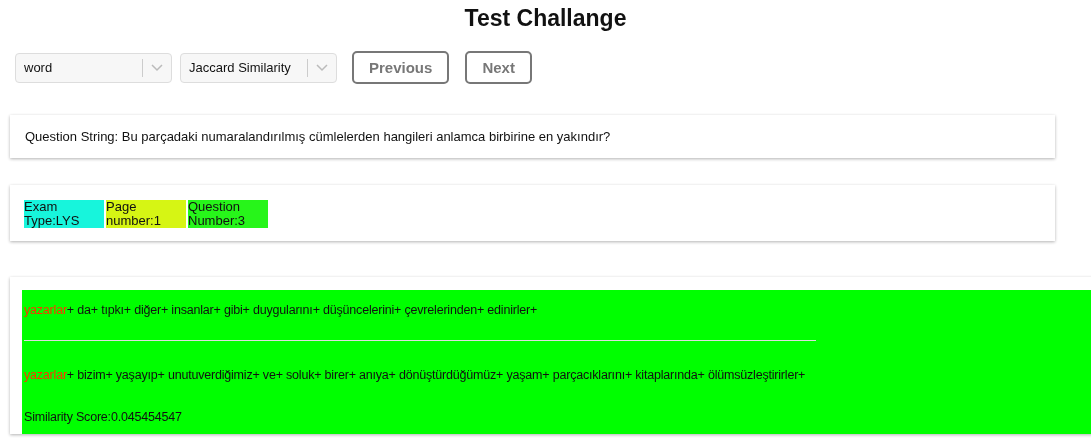 This screenshot has height=439, width=1091. What do you see at coordinates (103, 417) in the screenshot?
I see `similarity-score: Similarity Score:0.045454547` at bounding box center [103, 417].